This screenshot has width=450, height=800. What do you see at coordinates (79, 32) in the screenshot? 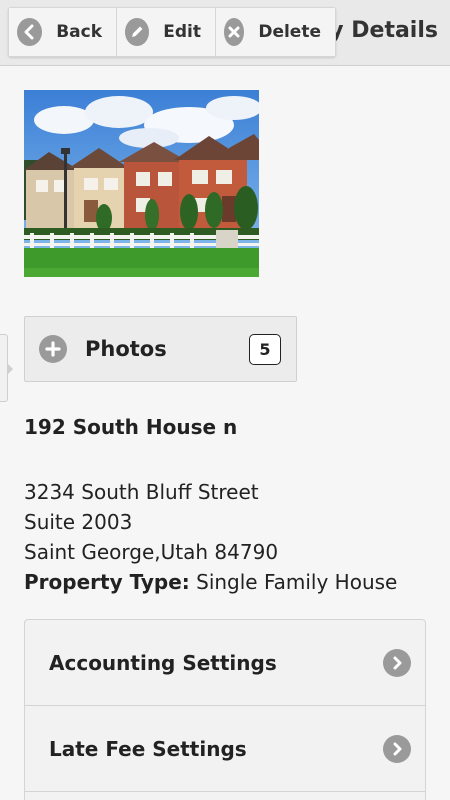
I see `back-button-label: Back` at bounding box center [79, 32].